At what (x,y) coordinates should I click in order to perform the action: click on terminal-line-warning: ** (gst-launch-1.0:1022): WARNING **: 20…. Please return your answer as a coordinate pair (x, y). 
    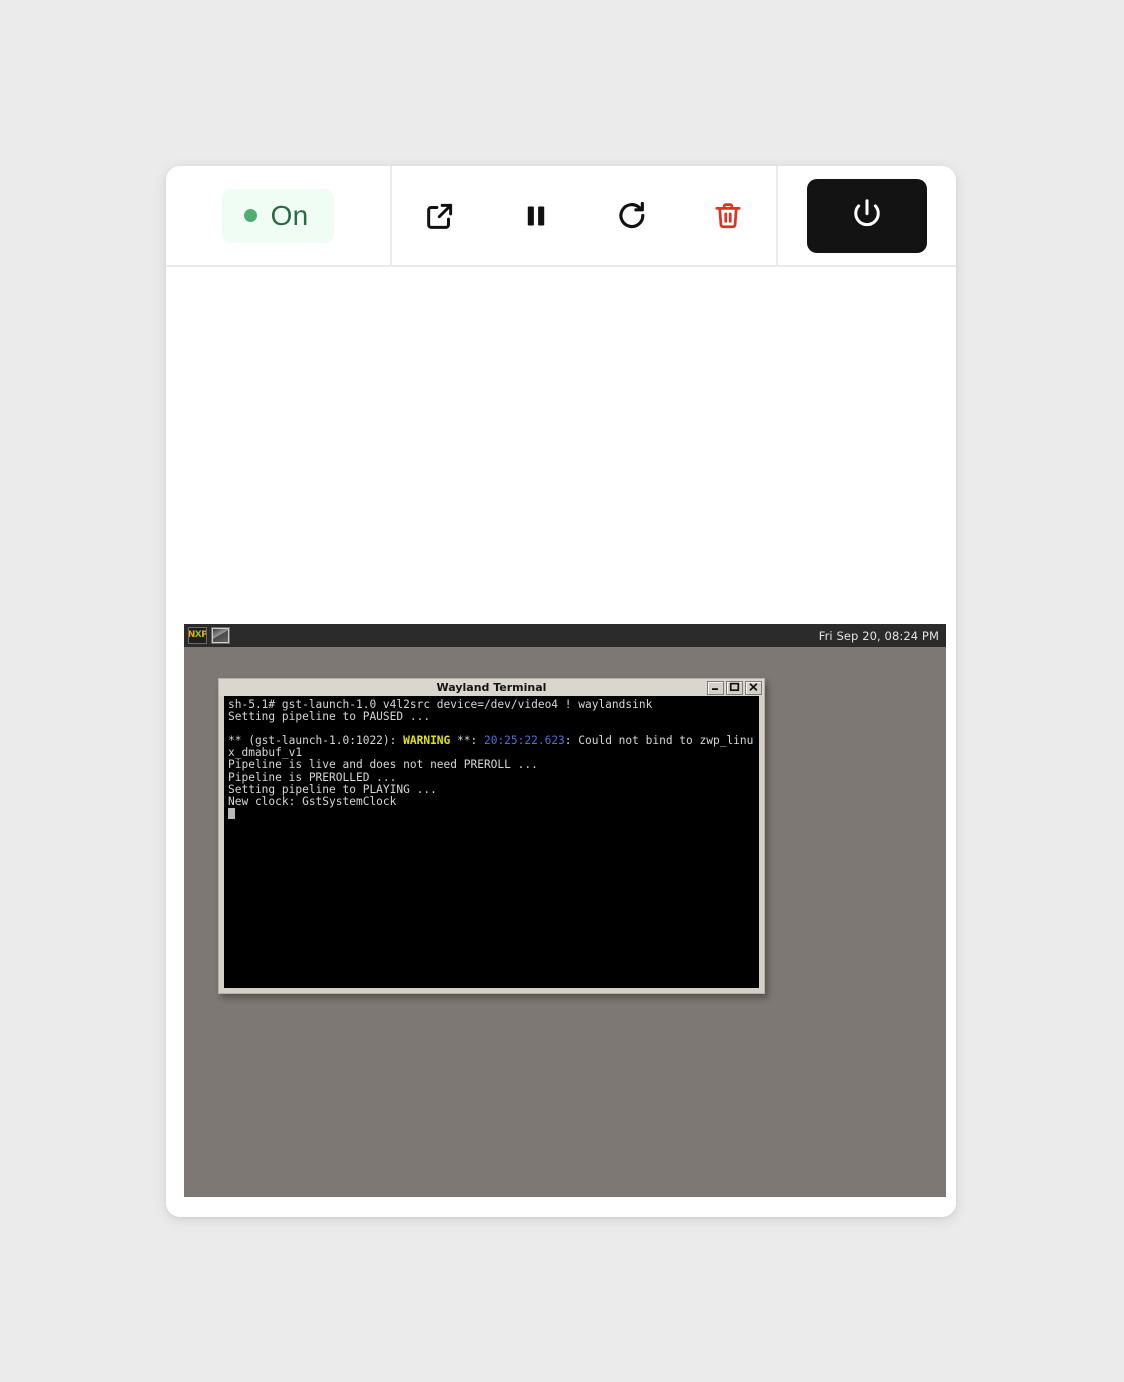
    Looking at the image, I should click on (491, 747).